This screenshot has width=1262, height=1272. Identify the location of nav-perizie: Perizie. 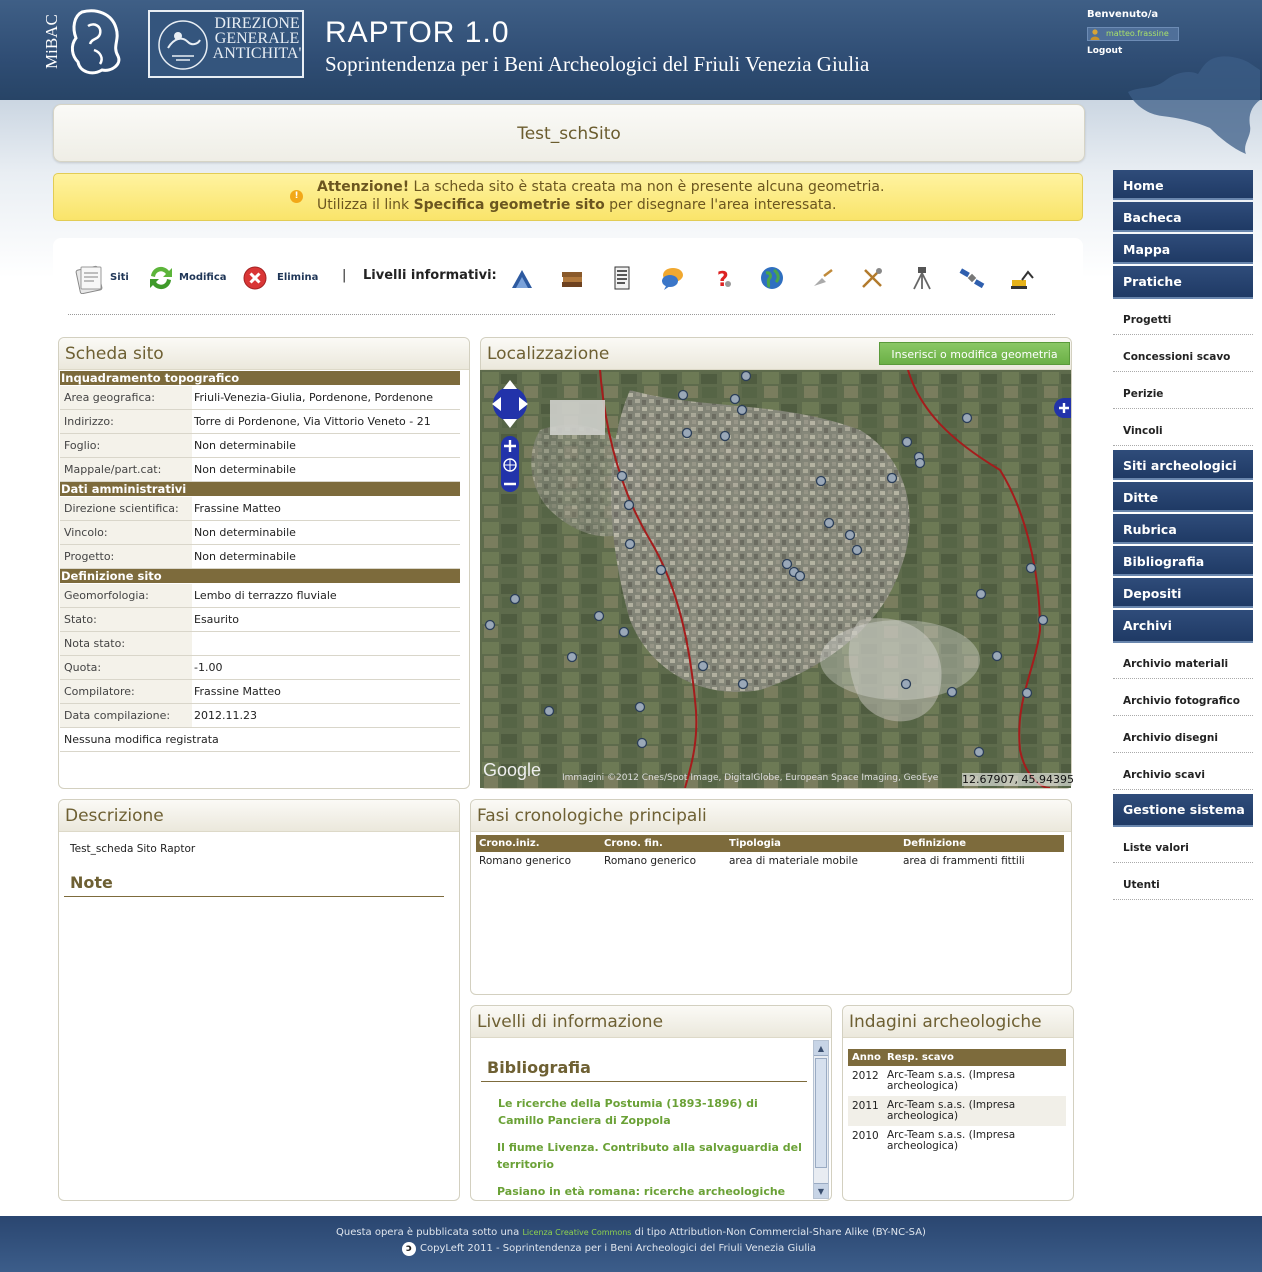
(1183, 394).